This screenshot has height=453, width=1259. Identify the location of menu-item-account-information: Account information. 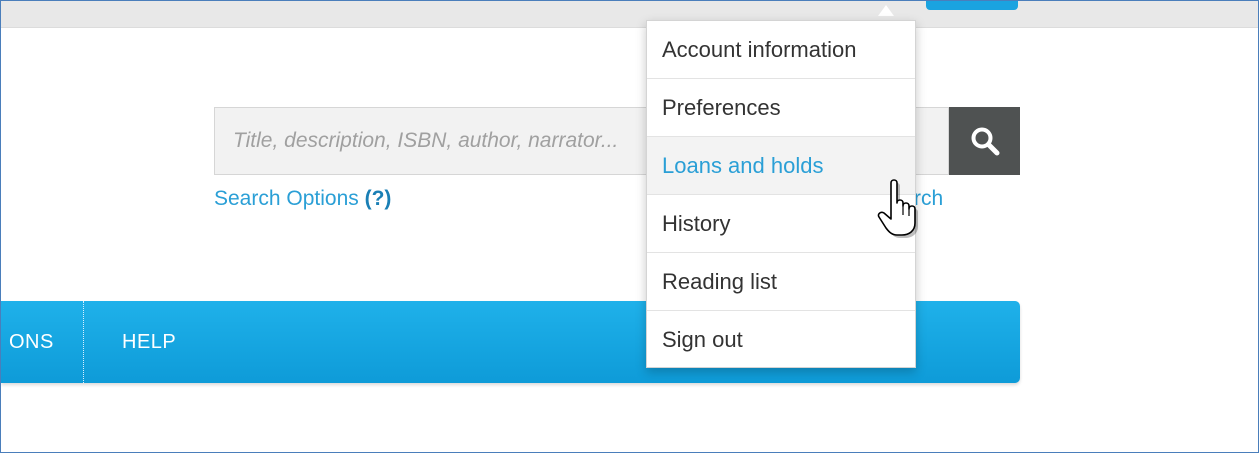
(781, 50).